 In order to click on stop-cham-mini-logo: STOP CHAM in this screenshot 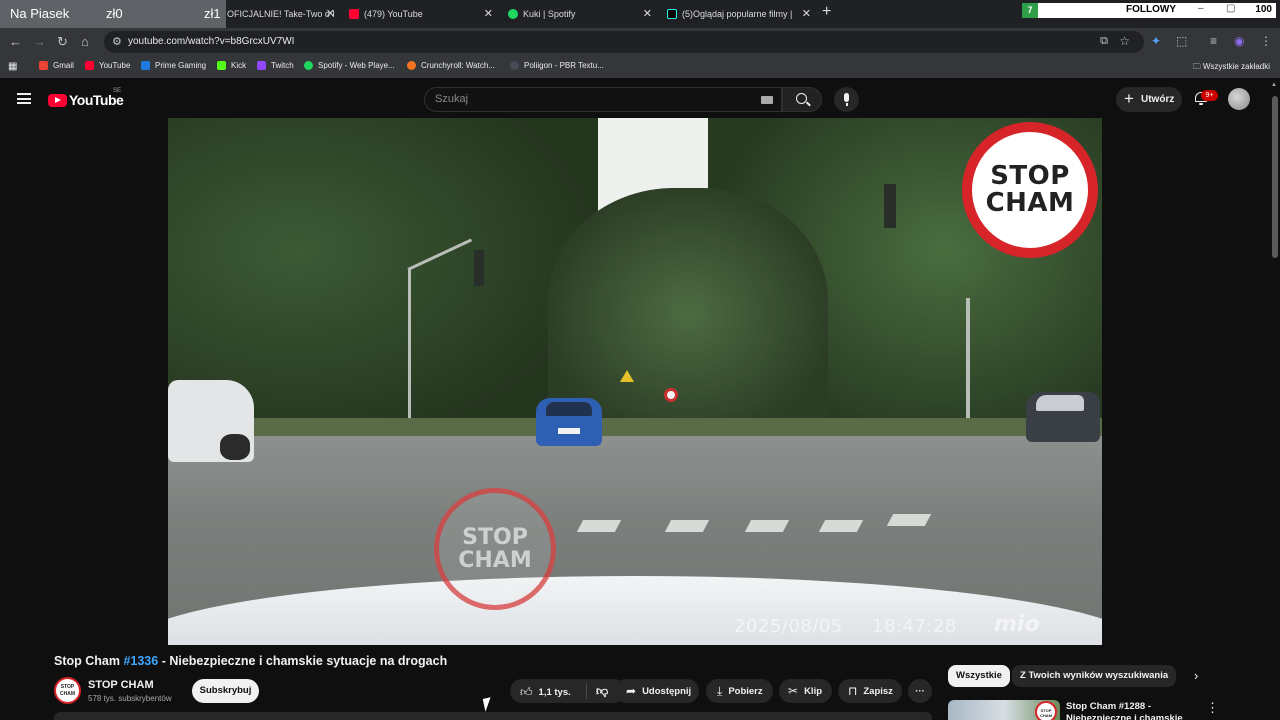, I will do `click(1046, 710)`.